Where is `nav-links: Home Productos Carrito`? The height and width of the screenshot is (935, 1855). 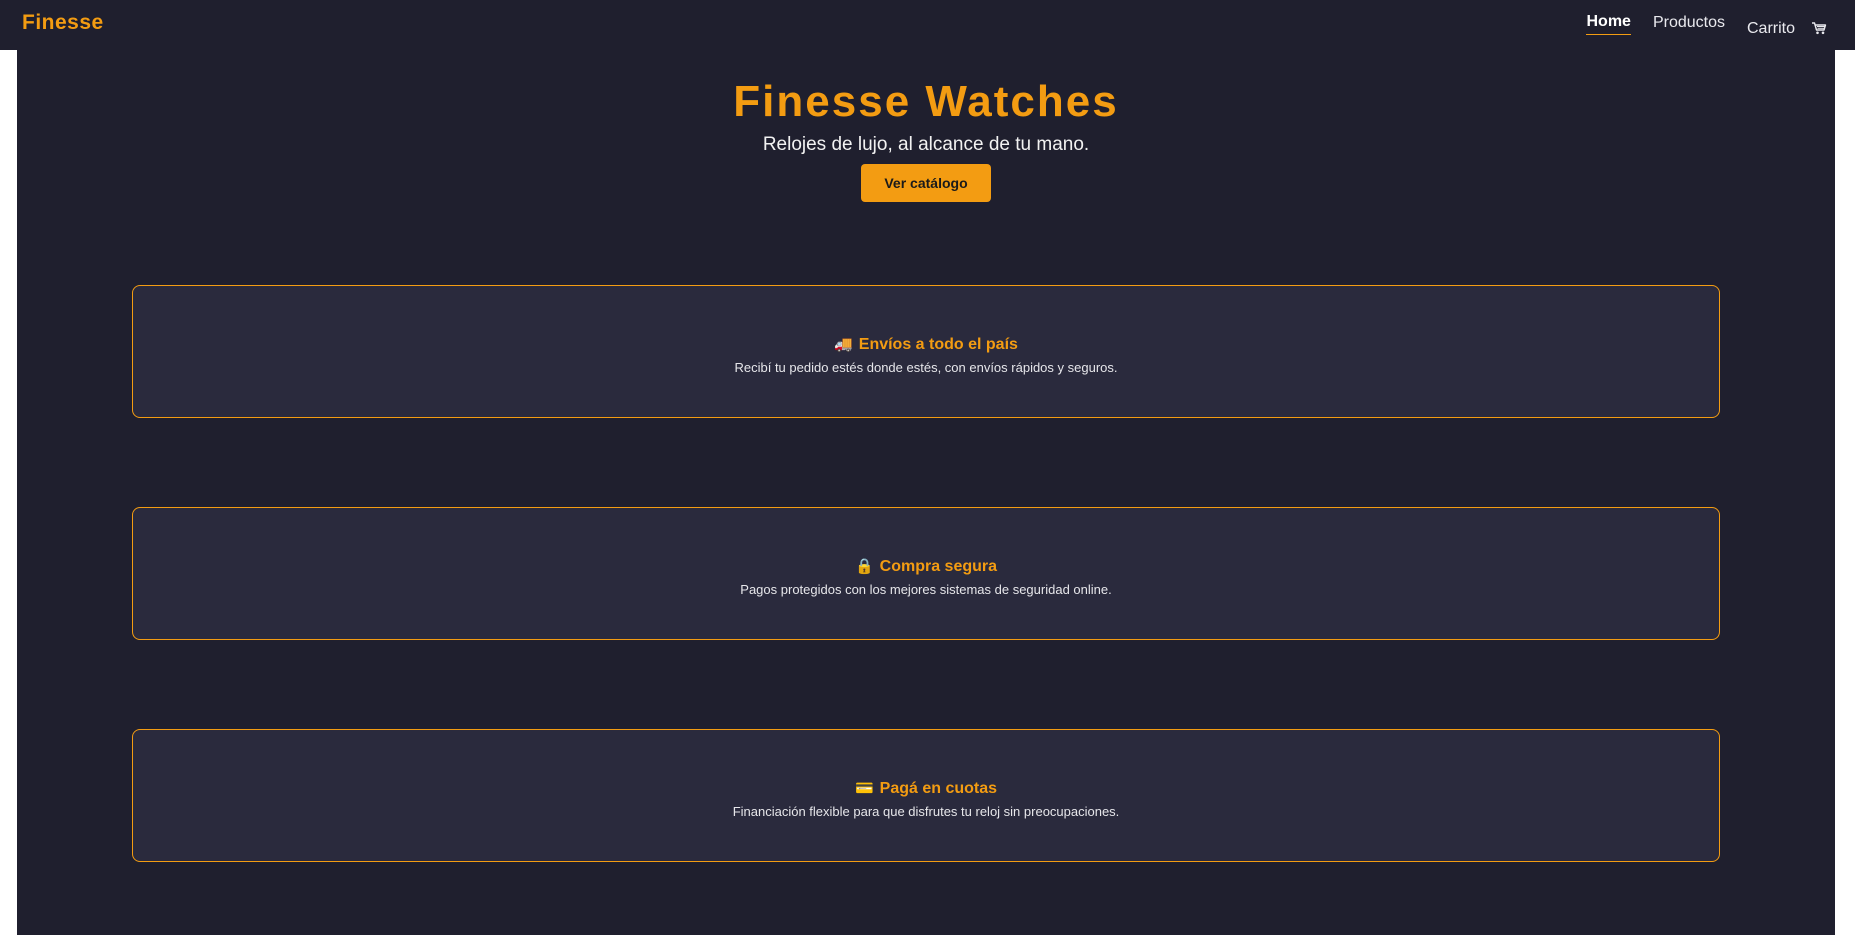
nav-links: Home Productos Carrito is located at coordinates (1696, 25).